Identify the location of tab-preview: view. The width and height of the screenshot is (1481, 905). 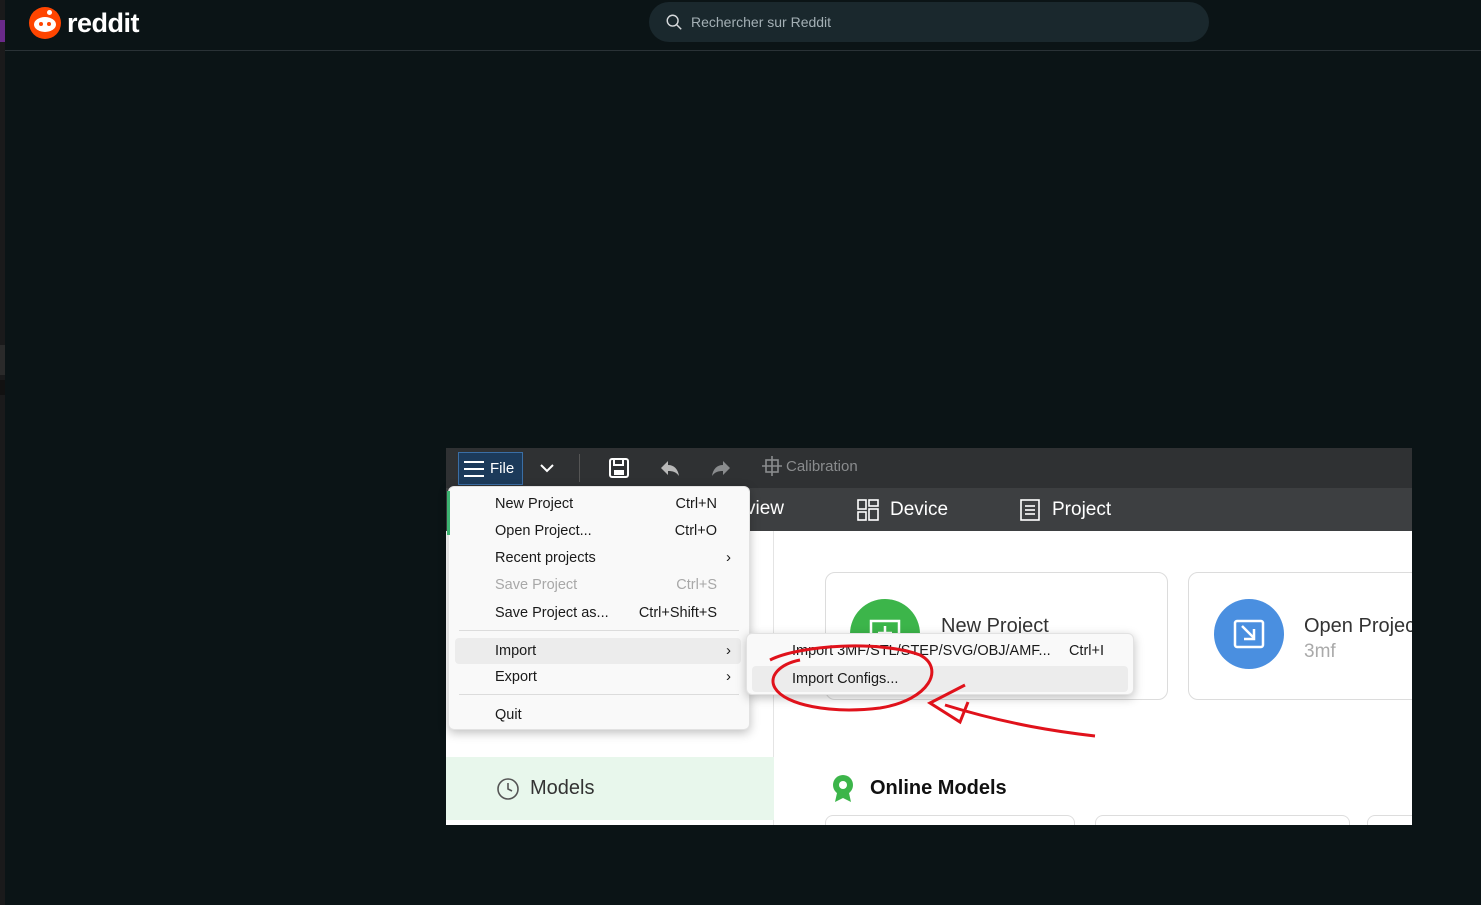
(765, 509).